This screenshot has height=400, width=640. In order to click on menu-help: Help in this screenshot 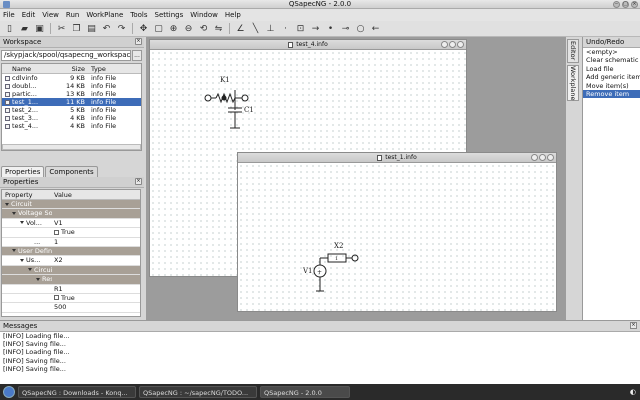, I will do `click(233, 15)`.